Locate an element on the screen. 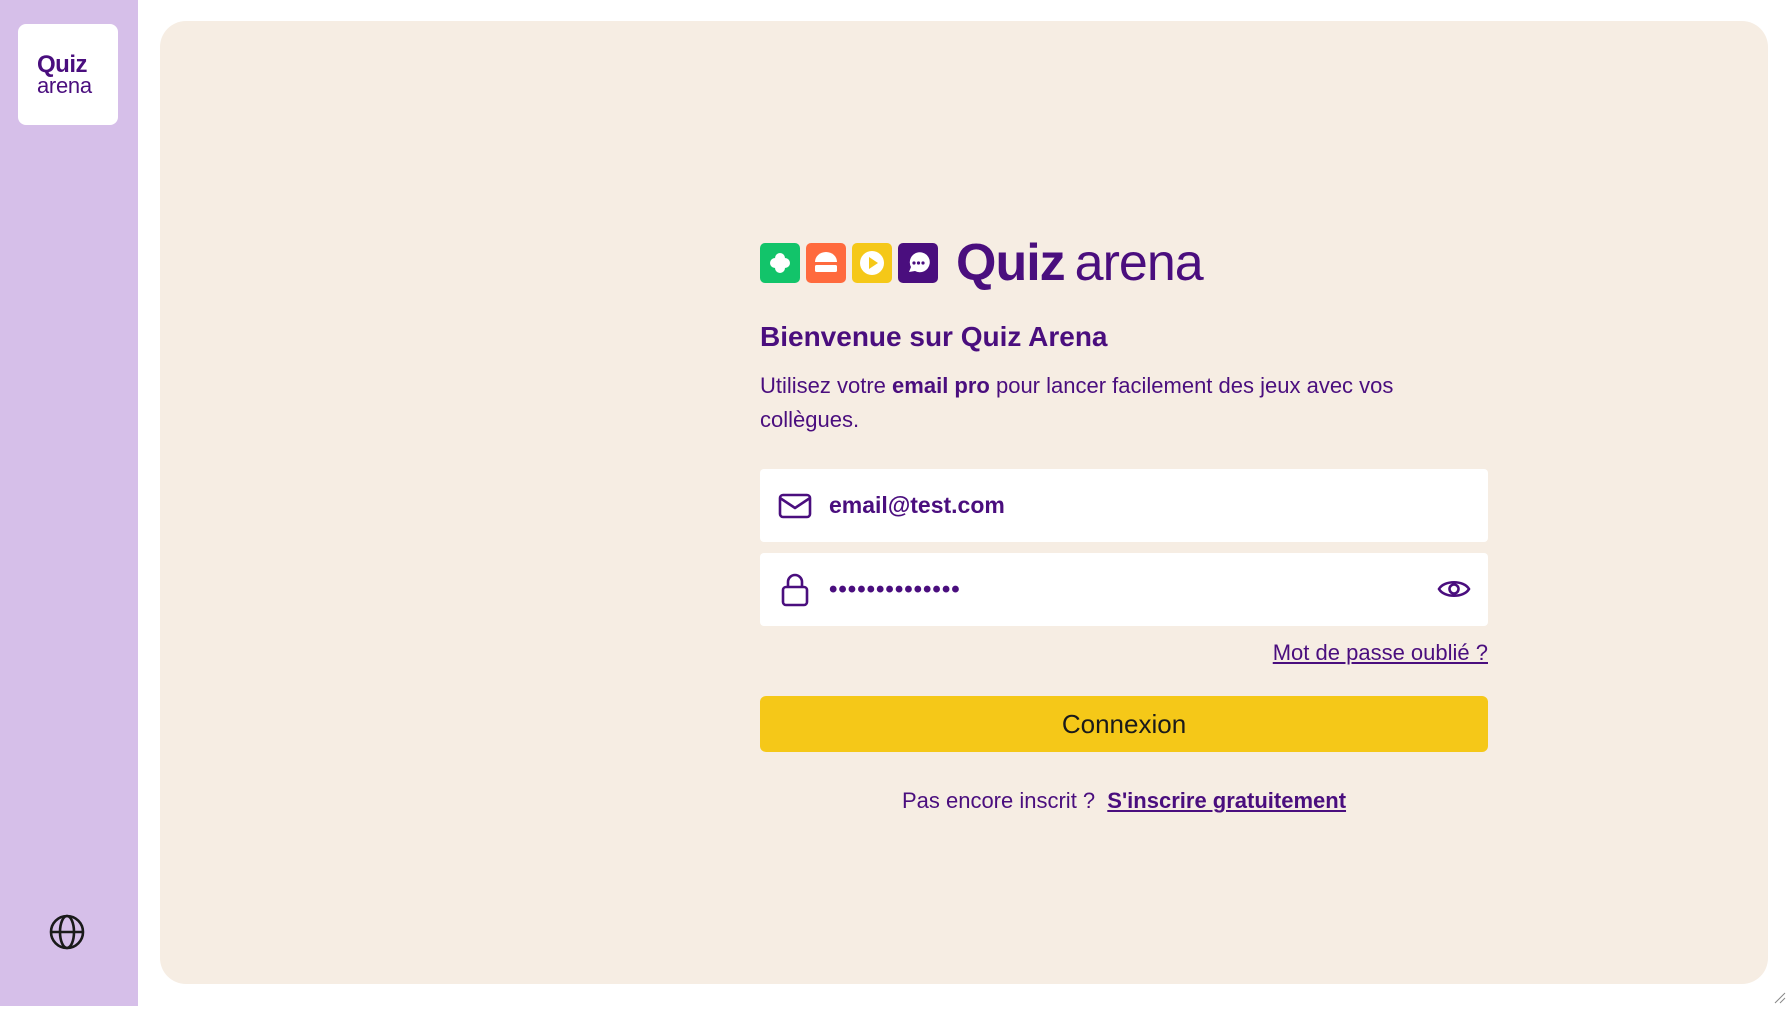  brand-word-arena: arena is located at coordinates (1139, 263).